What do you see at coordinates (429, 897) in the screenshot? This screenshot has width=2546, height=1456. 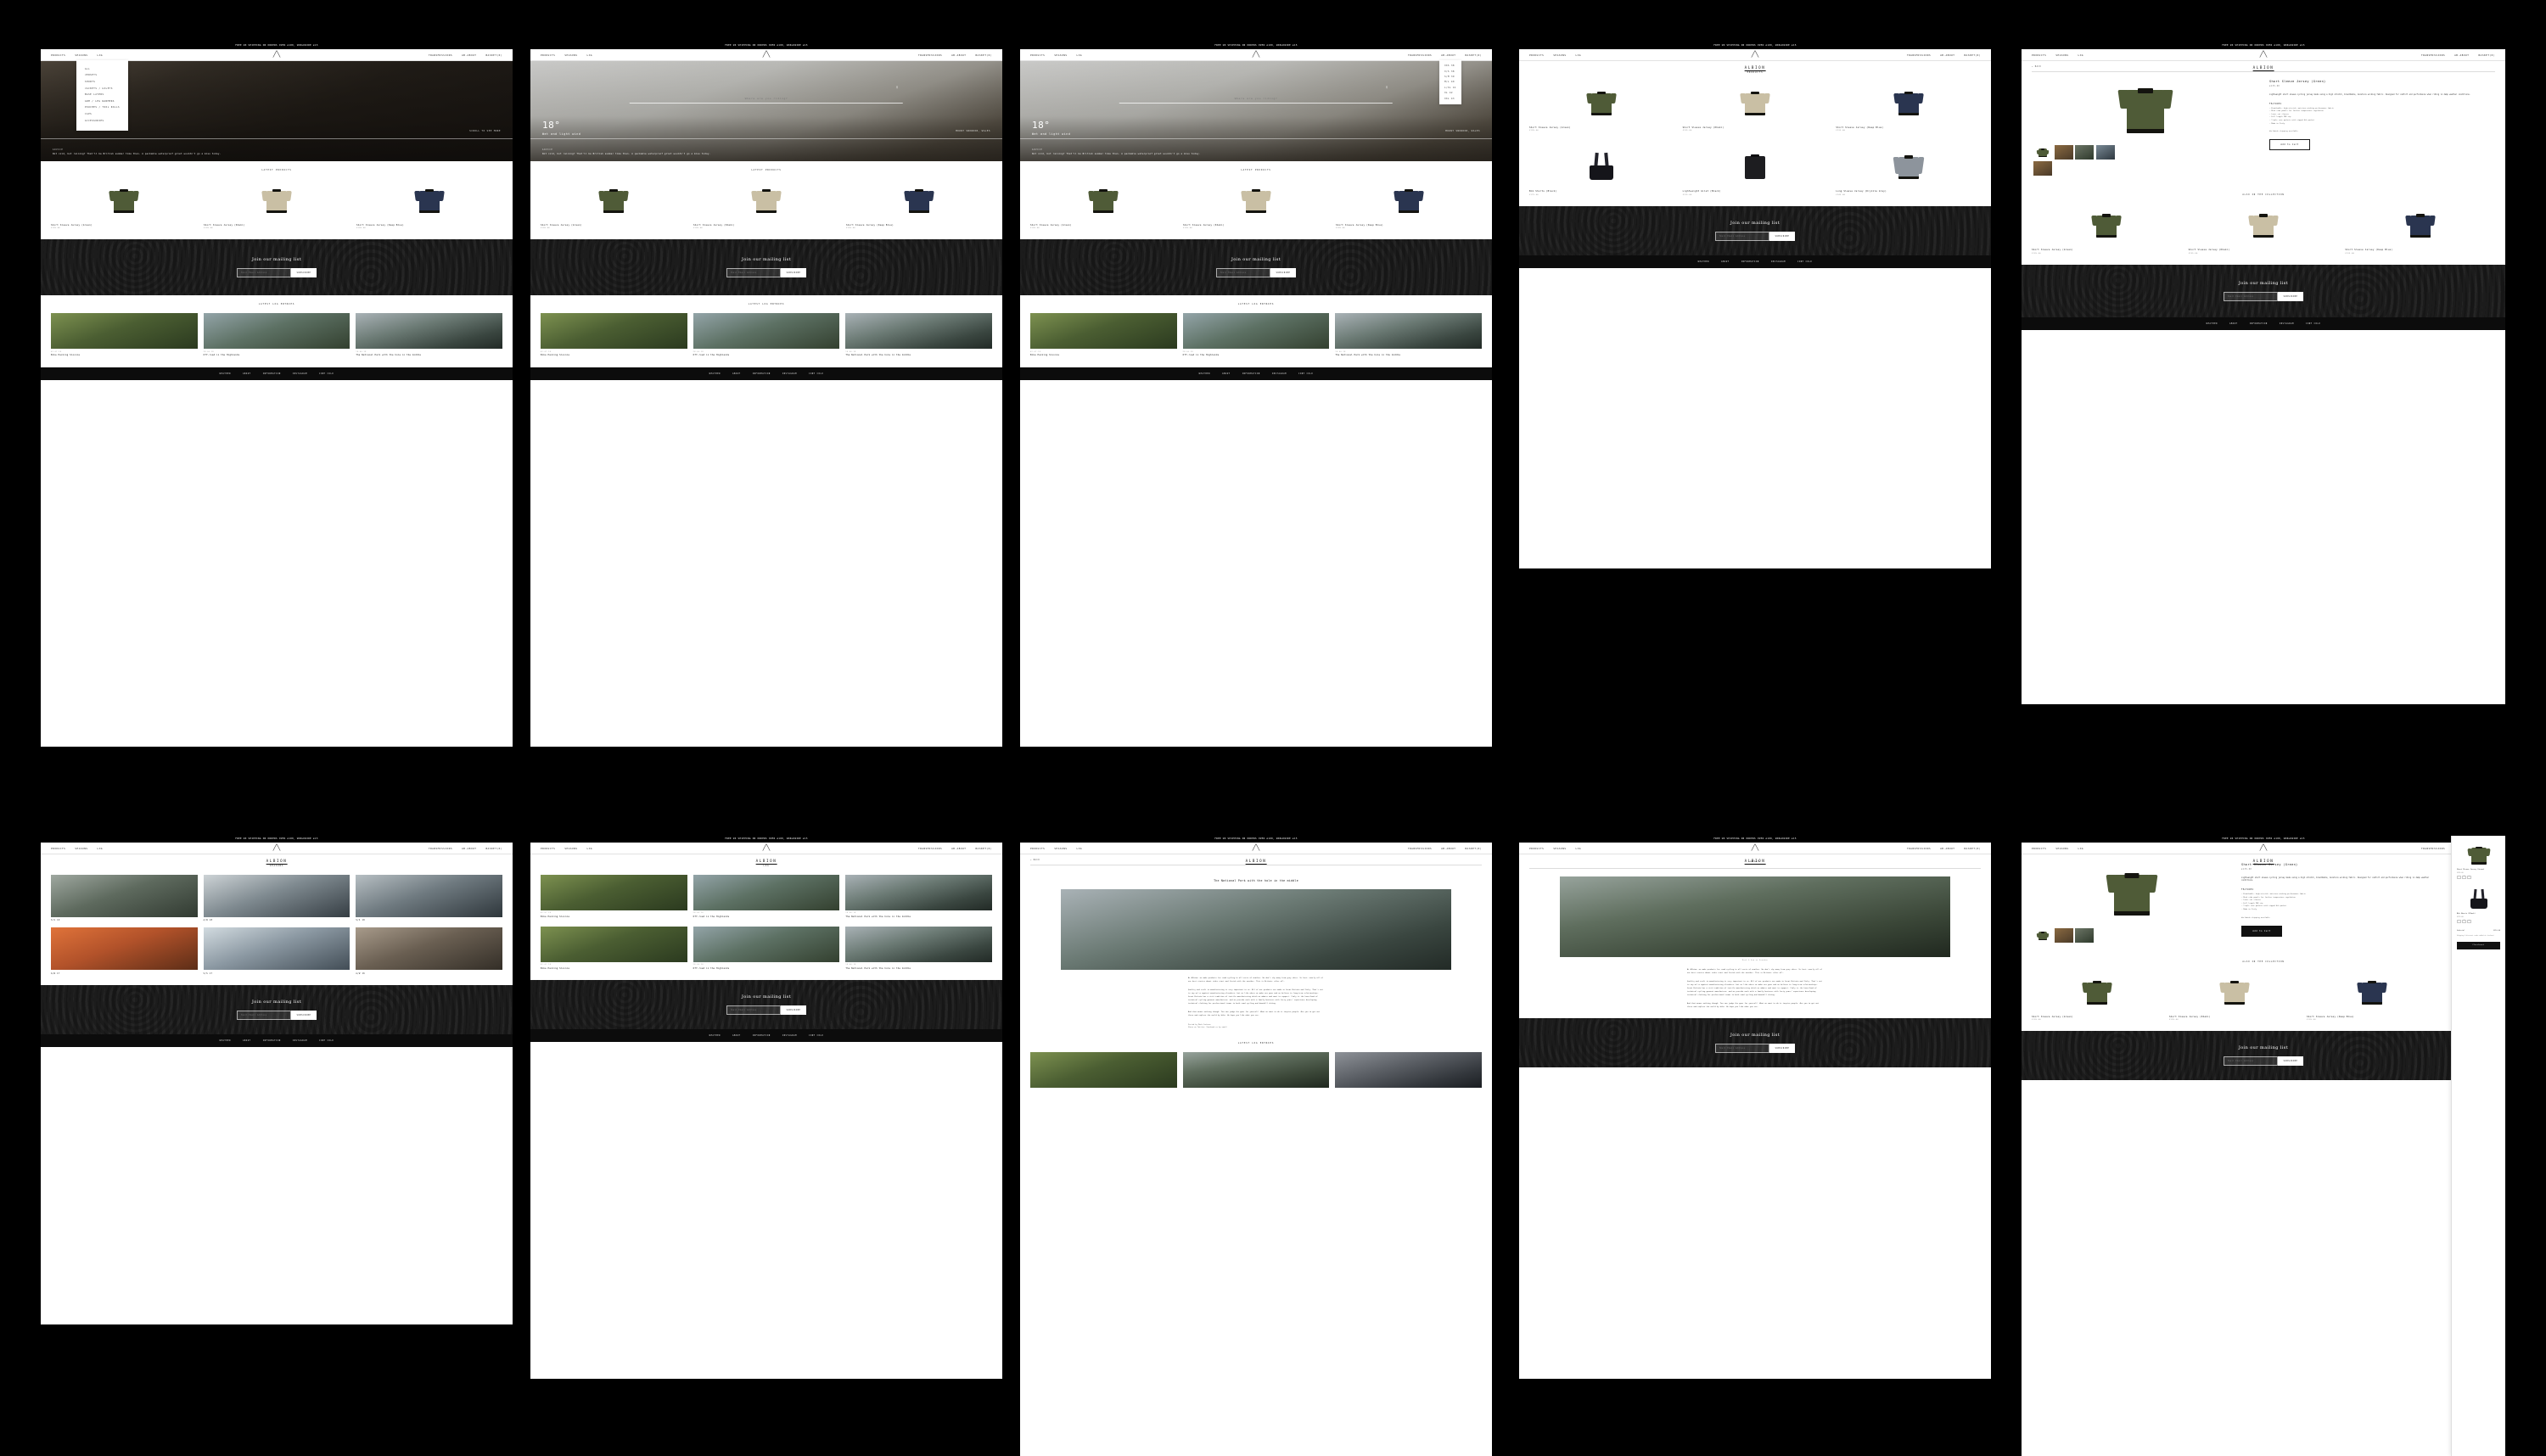 I see `season-card: S/S 18` at bounding box center [429, 897].